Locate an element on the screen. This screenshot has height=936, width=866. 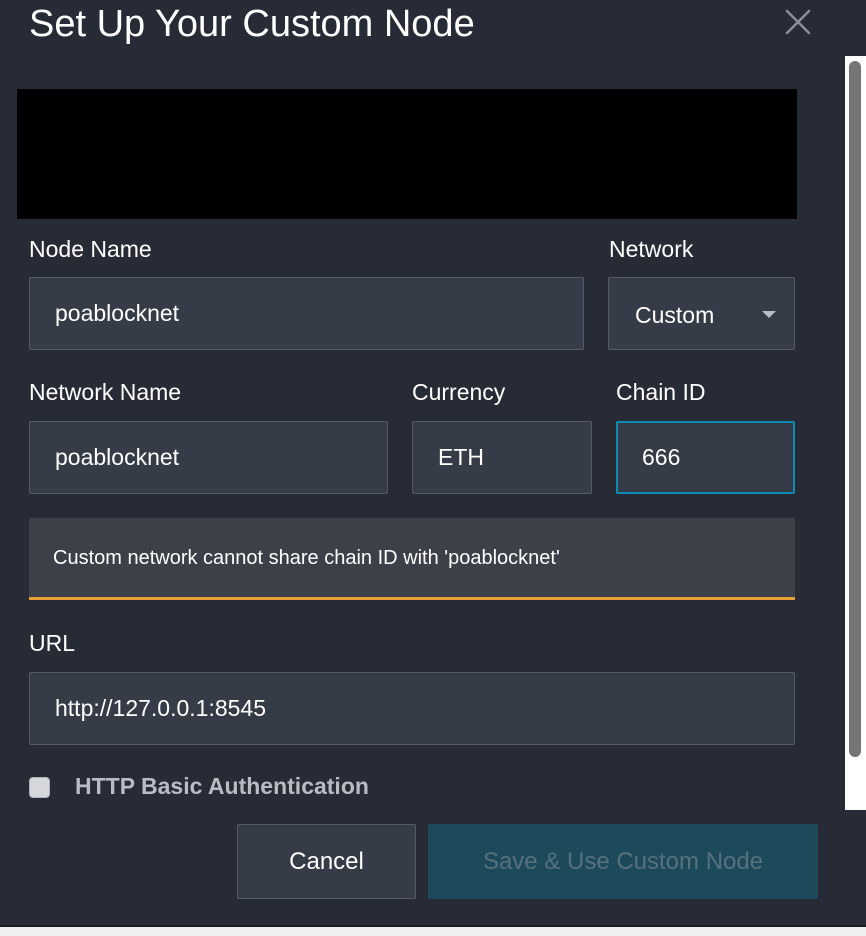
network-label: Network is located at coordinates (651, 249).